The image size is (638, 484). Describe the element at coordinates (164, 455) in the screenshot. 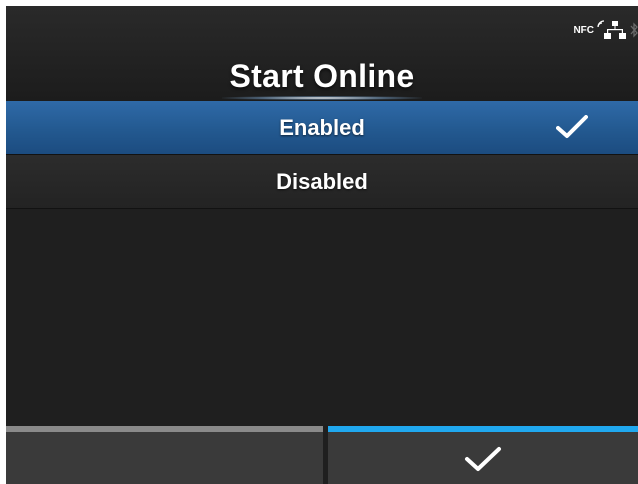

I see `back-button` at that location.